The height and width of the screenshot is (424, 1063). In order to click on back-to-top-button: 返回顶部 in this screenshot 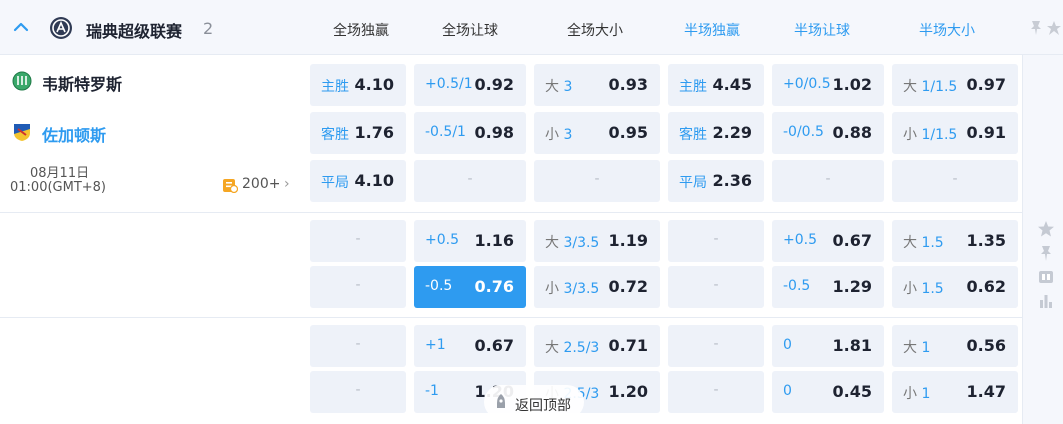, I will do `click(534, 402)`.